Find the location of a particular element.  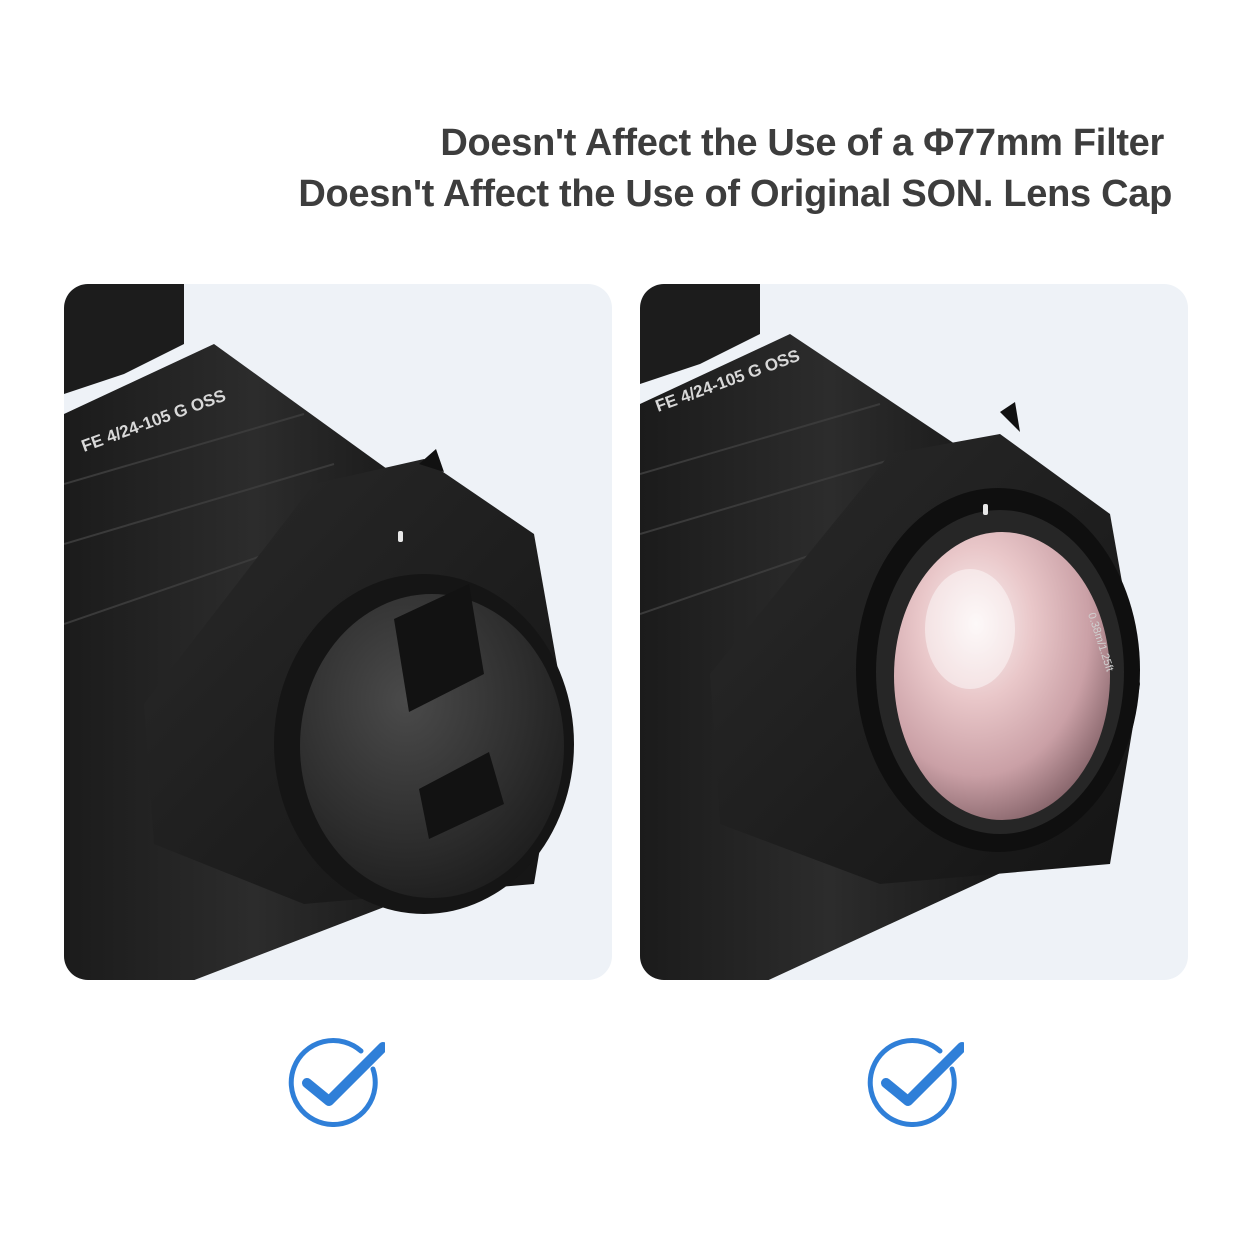

headline-line-1: Doesn't Affect the Use of a Φ77mm Filter is located at coordinates (802, 143).